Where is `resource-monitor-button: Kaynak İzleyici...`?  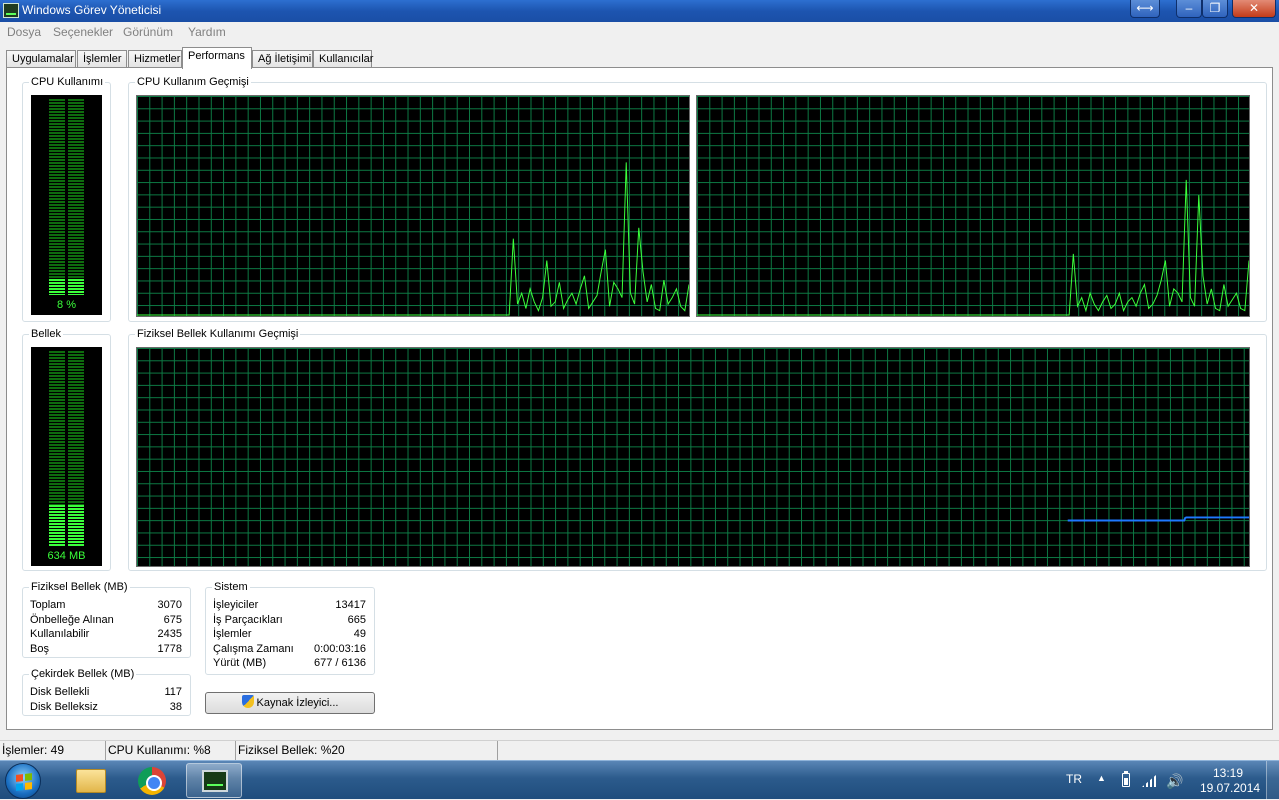
resource-monitor-button: Kaynak İzleyici... is located at coordinates (290, 703).